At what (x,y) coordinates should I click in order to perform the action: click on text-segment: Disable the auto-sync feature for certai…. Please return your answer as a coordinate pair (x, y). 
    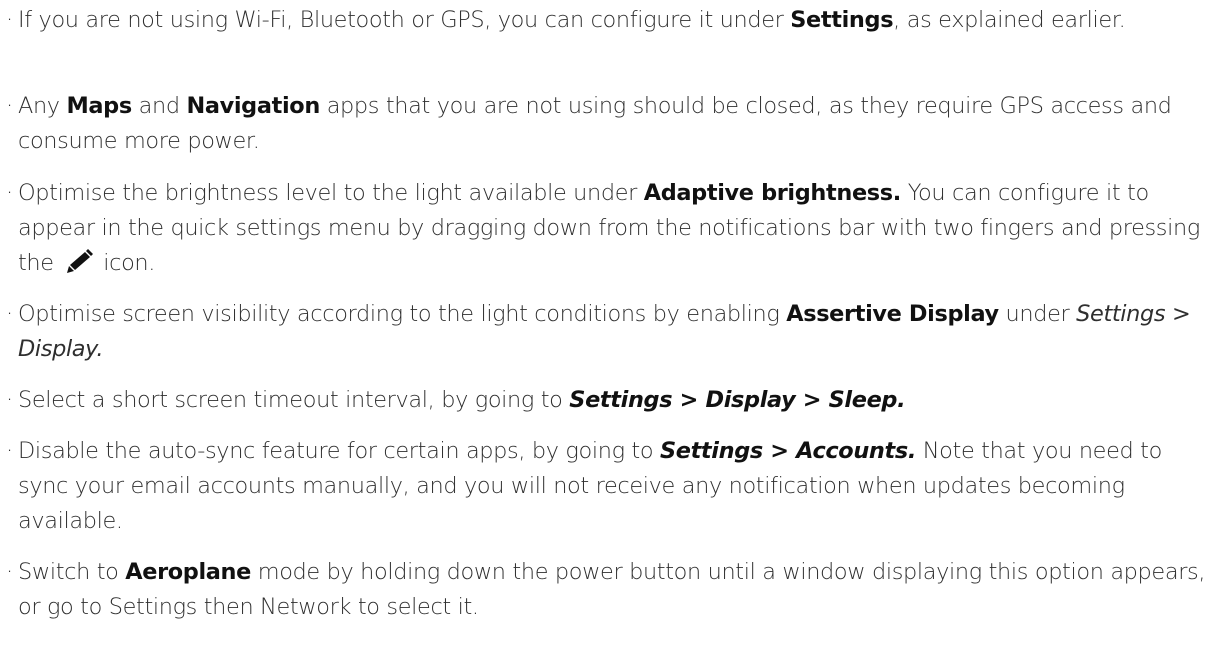
    Looking at the image, I should click on (339, 451).